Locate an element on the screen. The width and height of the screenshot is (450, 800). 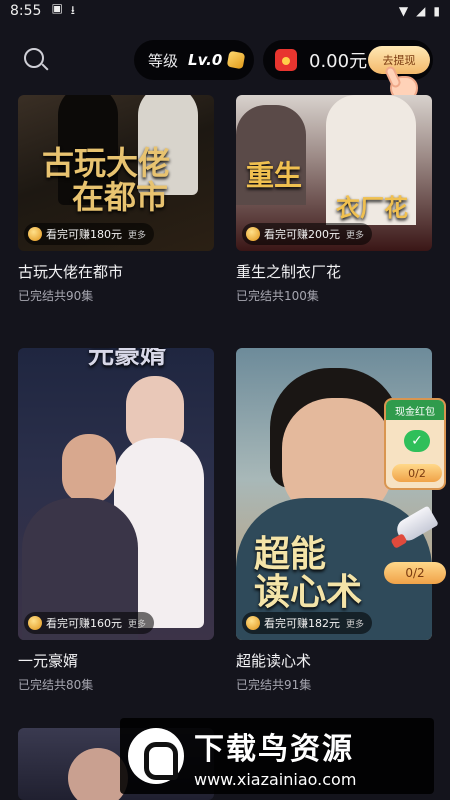
status-system-icons: ▼ ◢ ▮ is located at coordinates (419, 11).